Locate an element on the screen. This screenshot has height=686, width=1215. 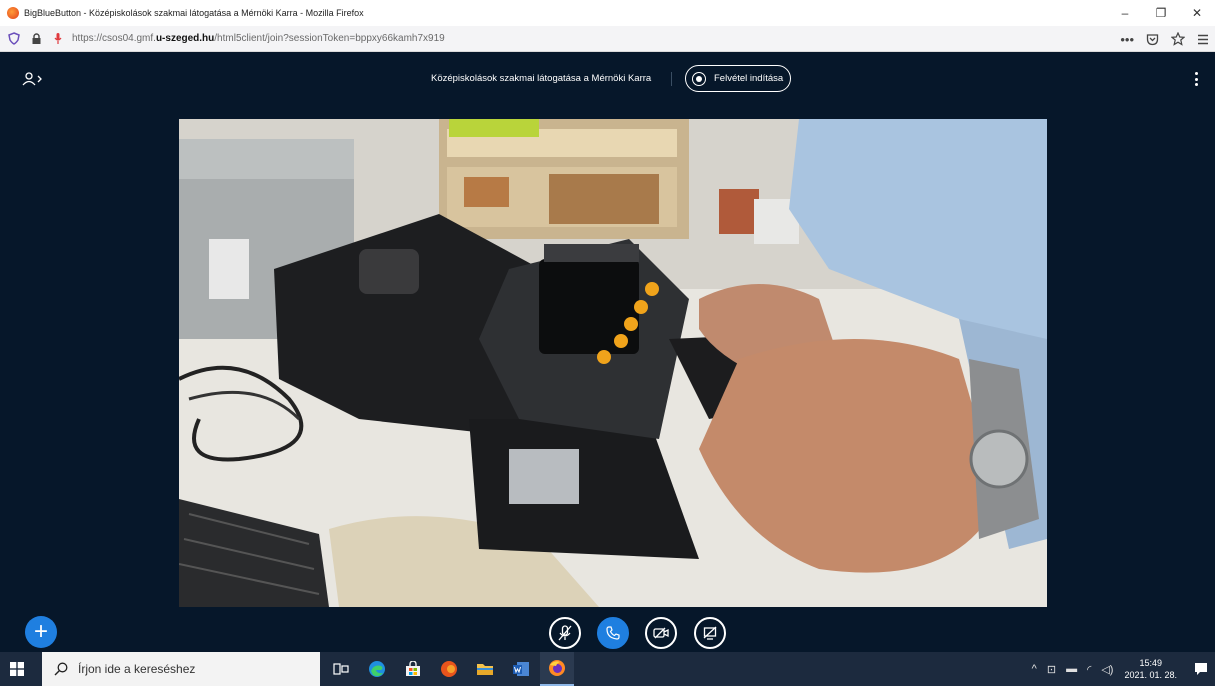
close-button: ✕ is located at coordinates (1197, 13).